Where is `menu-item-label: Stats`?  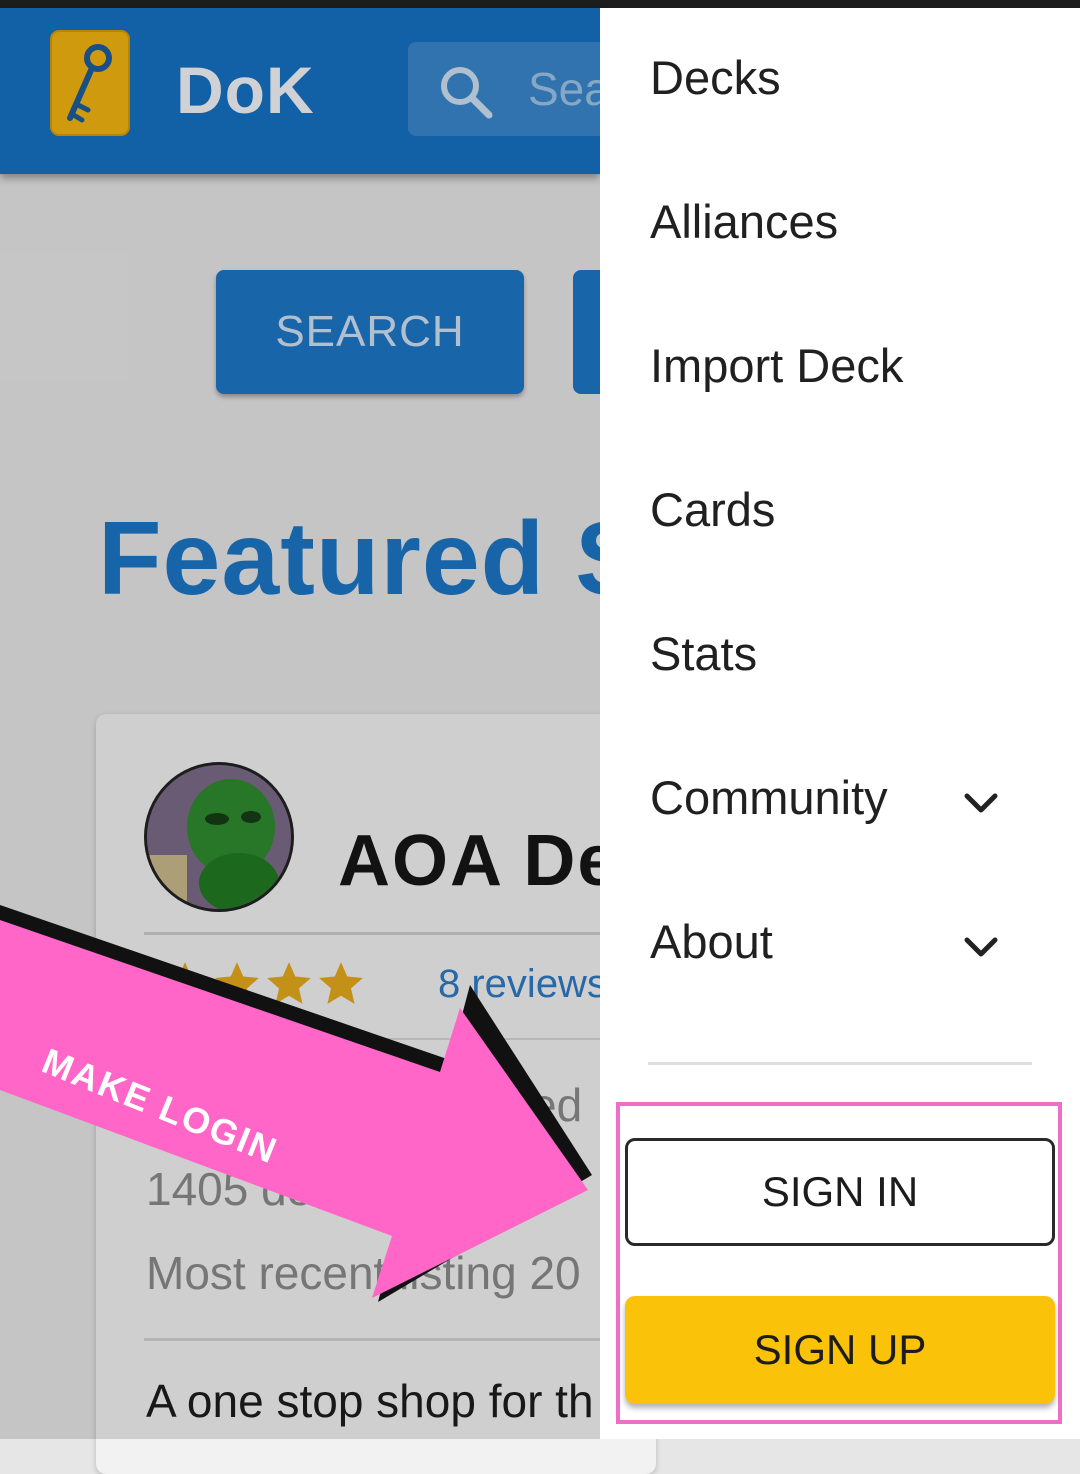
menu-item-label: Stats is located at coordinates (704, 653).